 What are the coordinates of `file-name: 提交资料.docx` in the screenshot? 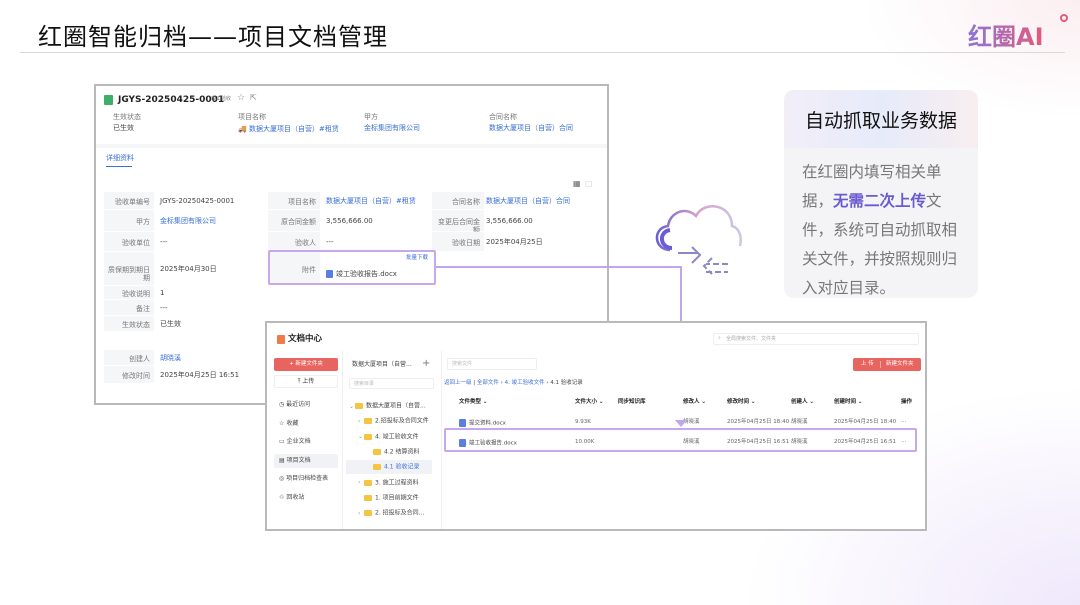 It's located at (482, 423).